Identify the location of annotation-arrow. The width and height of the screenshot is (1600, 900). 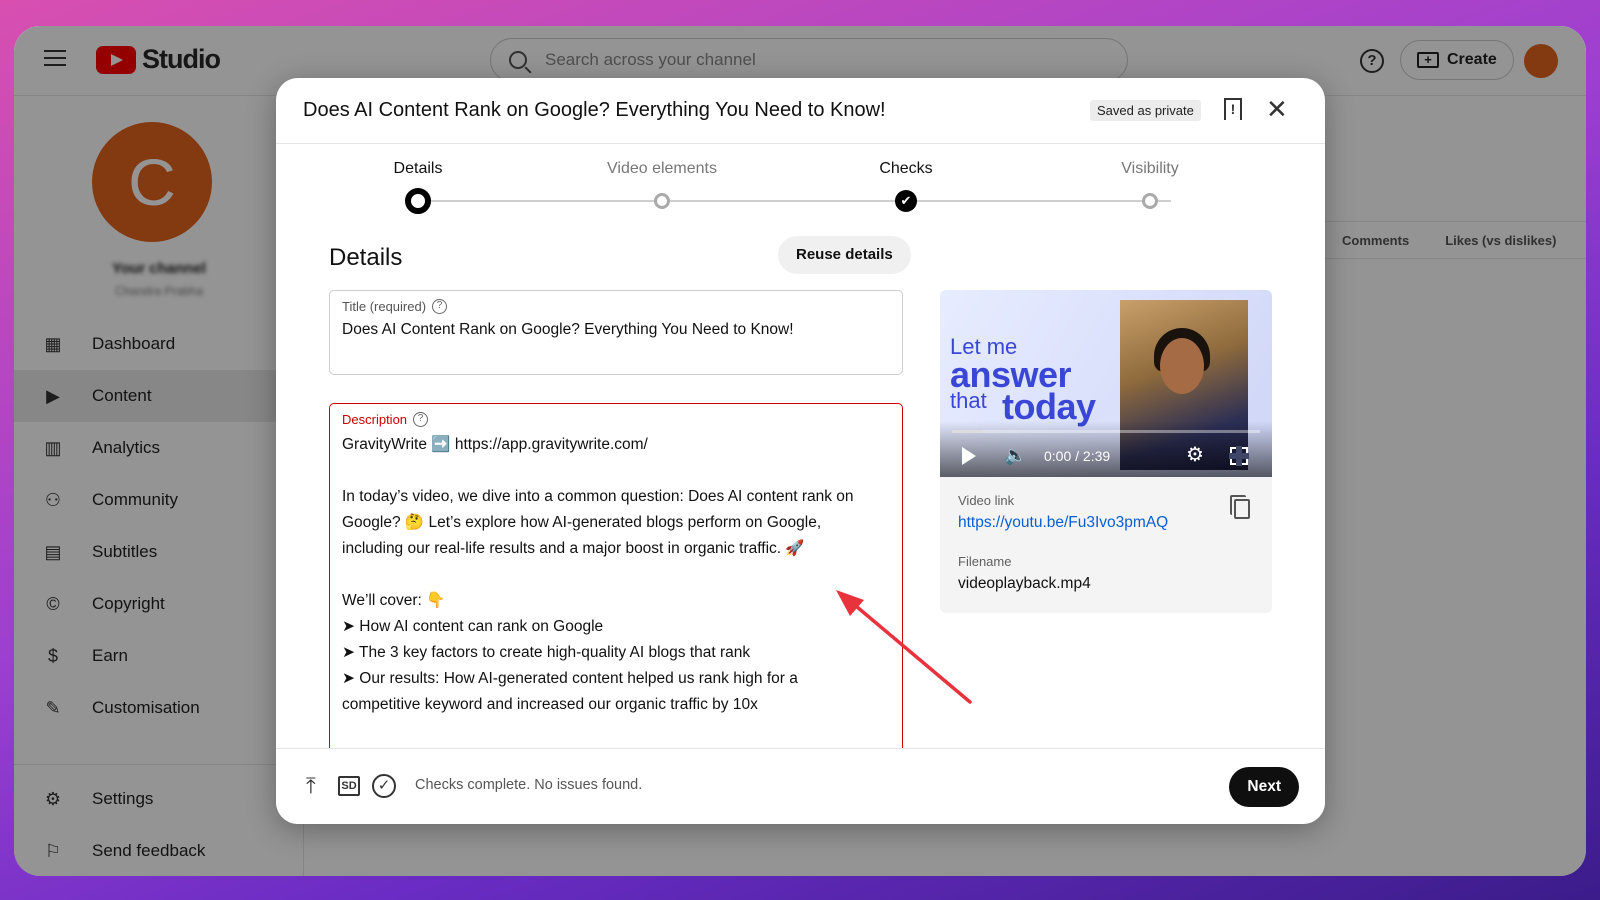
(904, 647).